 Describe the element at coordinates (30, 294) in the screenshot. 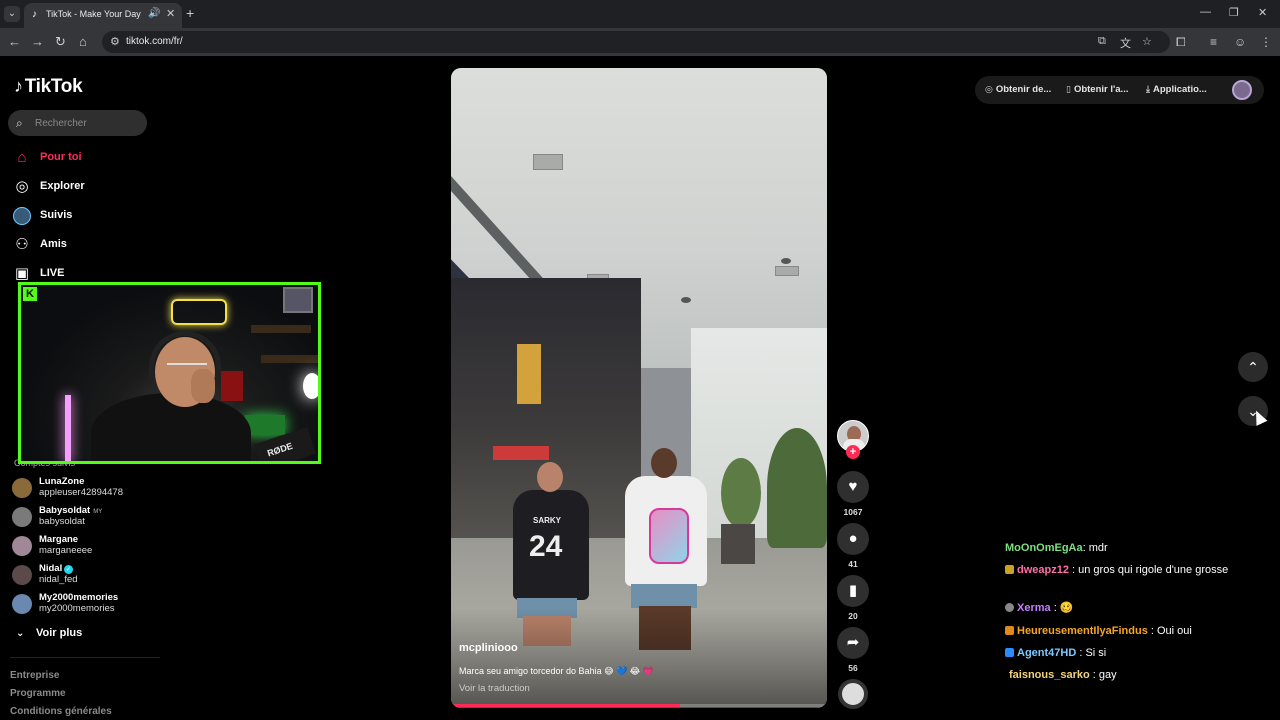

I see `kick-logo-icon: K` at that location.